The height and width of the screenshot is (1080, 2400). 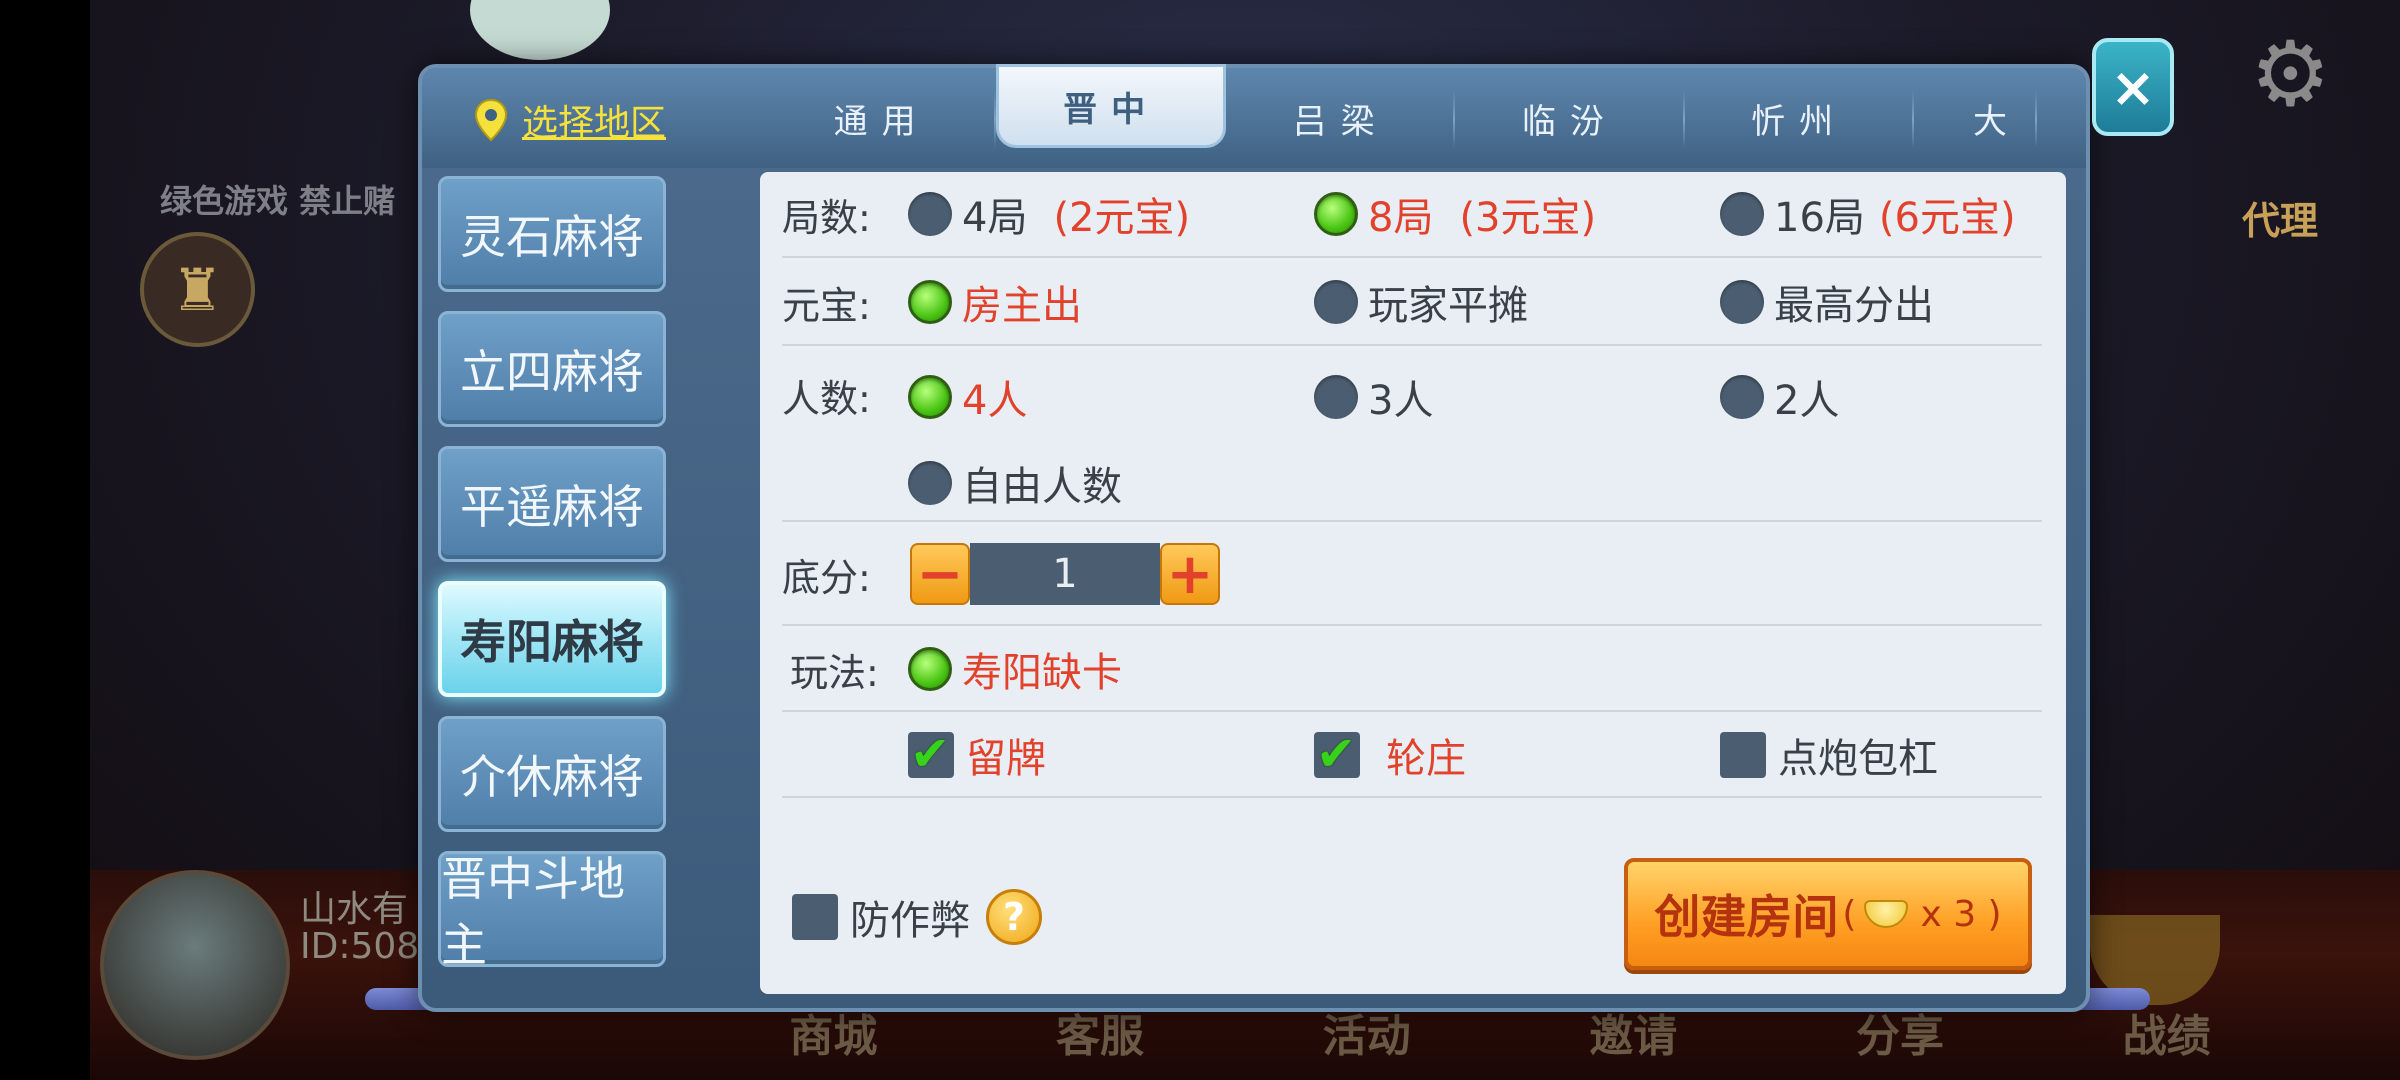 What do you see at coordinates (552, 639) in the screenshot?
I see `sidebar-item-shouyang-mahjong: 寿阳麻将` at bounding box center [552, 639].